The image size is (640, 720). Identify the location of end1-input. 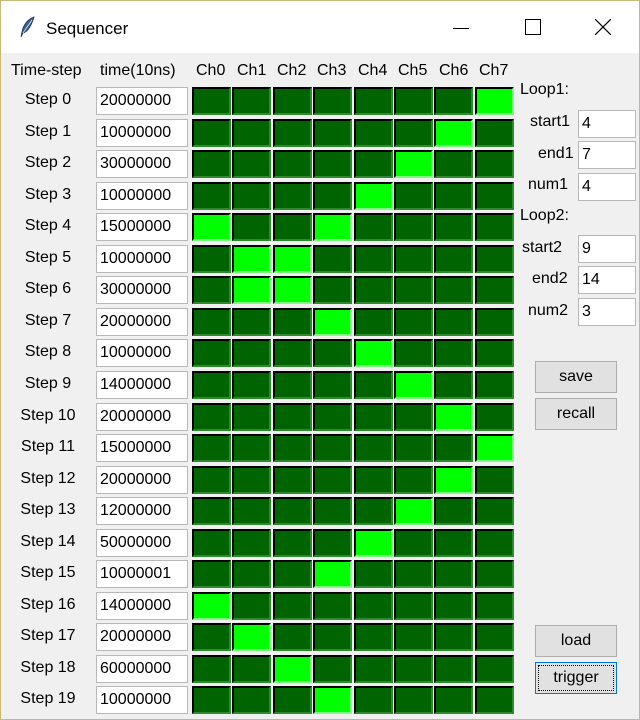
(607, 155).